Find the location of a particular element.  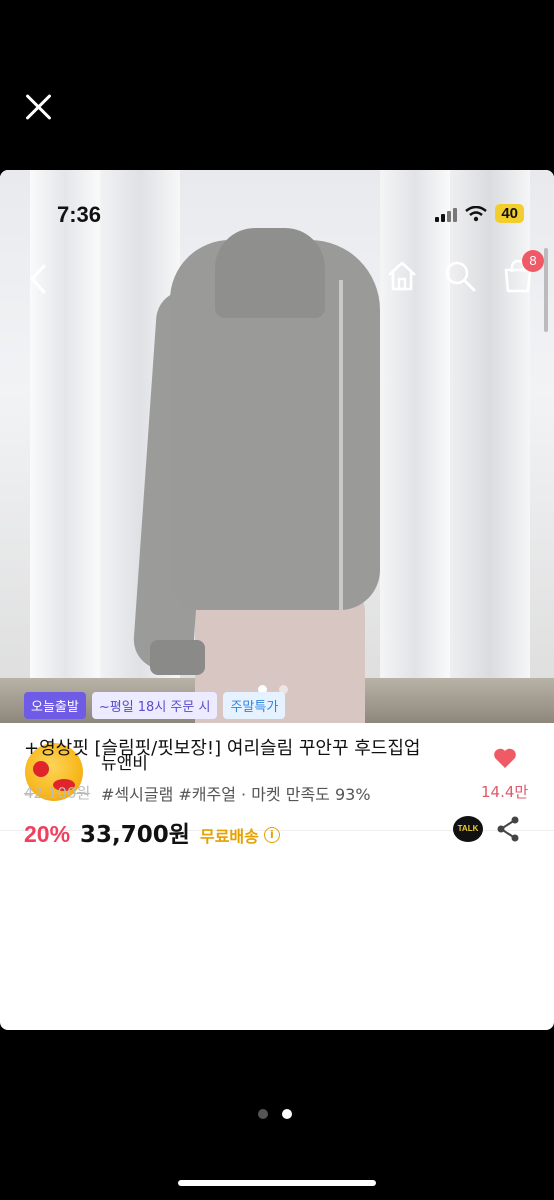

hoodie-hood is located at coordinates (270, 273).